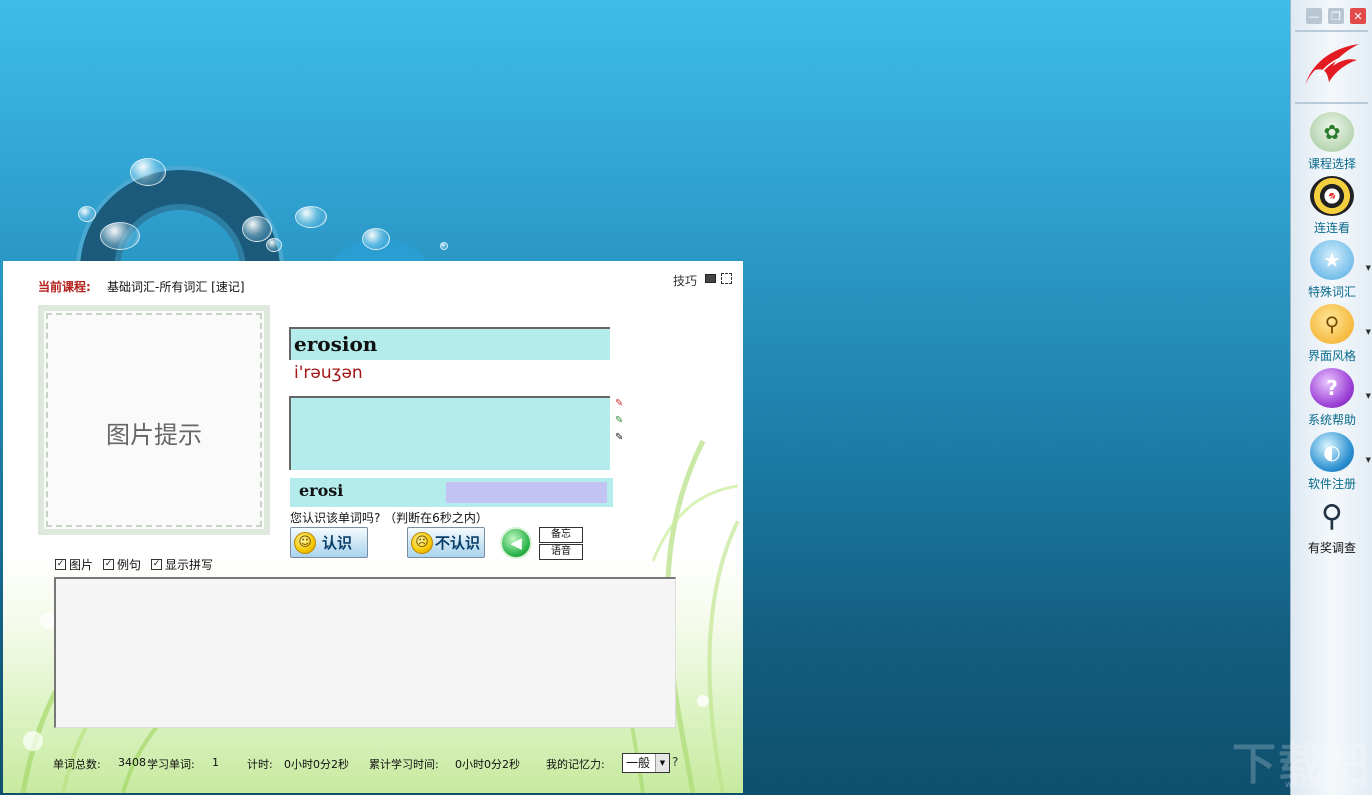 This screenshot has width=1372, height=795. I want to click on total-words-label: 单词总数:, so click(77, 764).